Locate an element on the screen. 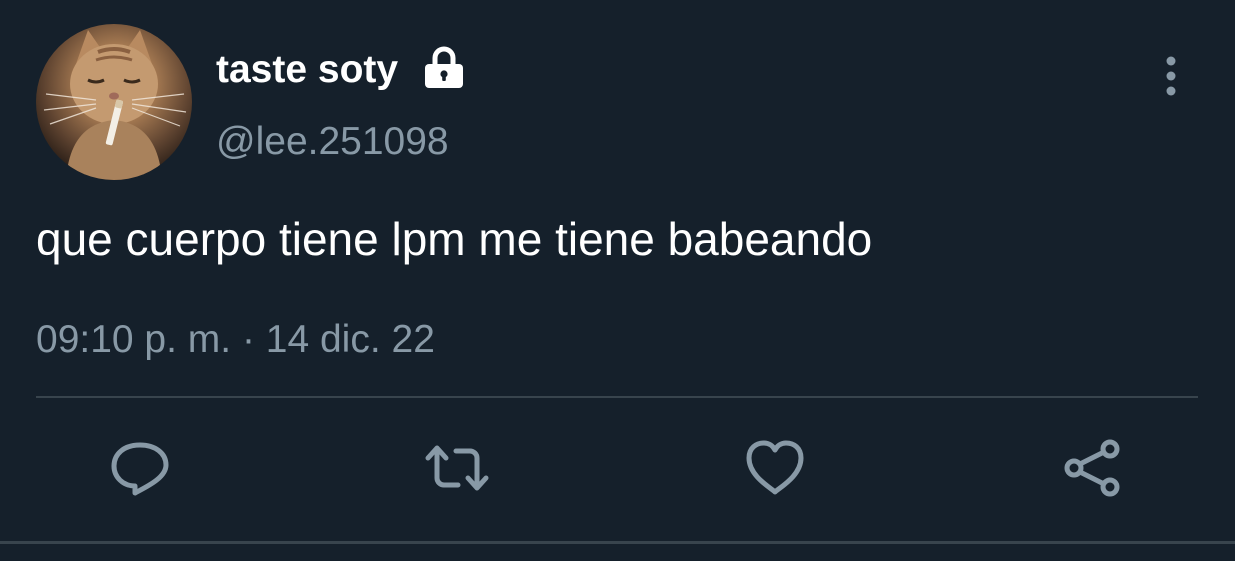 The image size is (1235, 561). like-button is located at coordinates (775, 468).